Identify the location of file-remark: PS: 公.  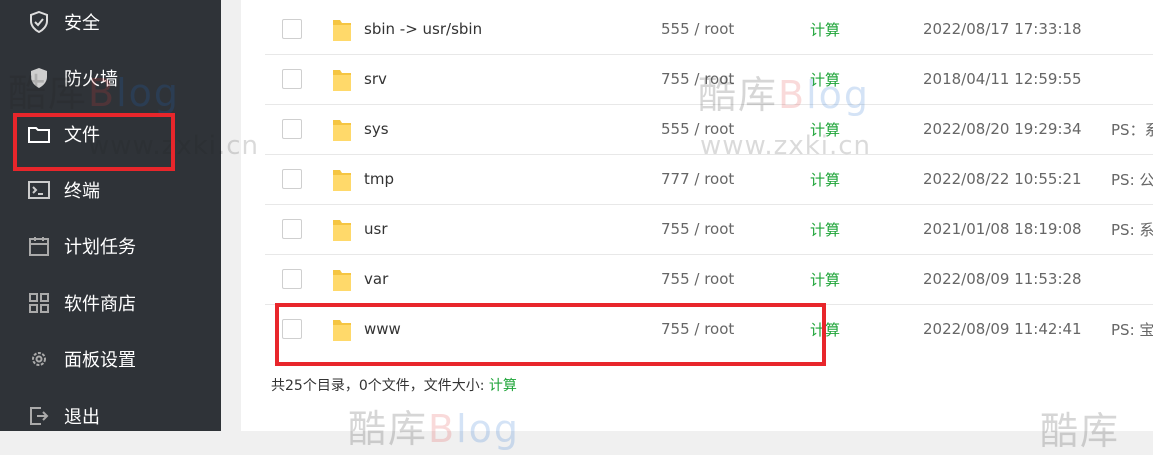
(1132, 179).